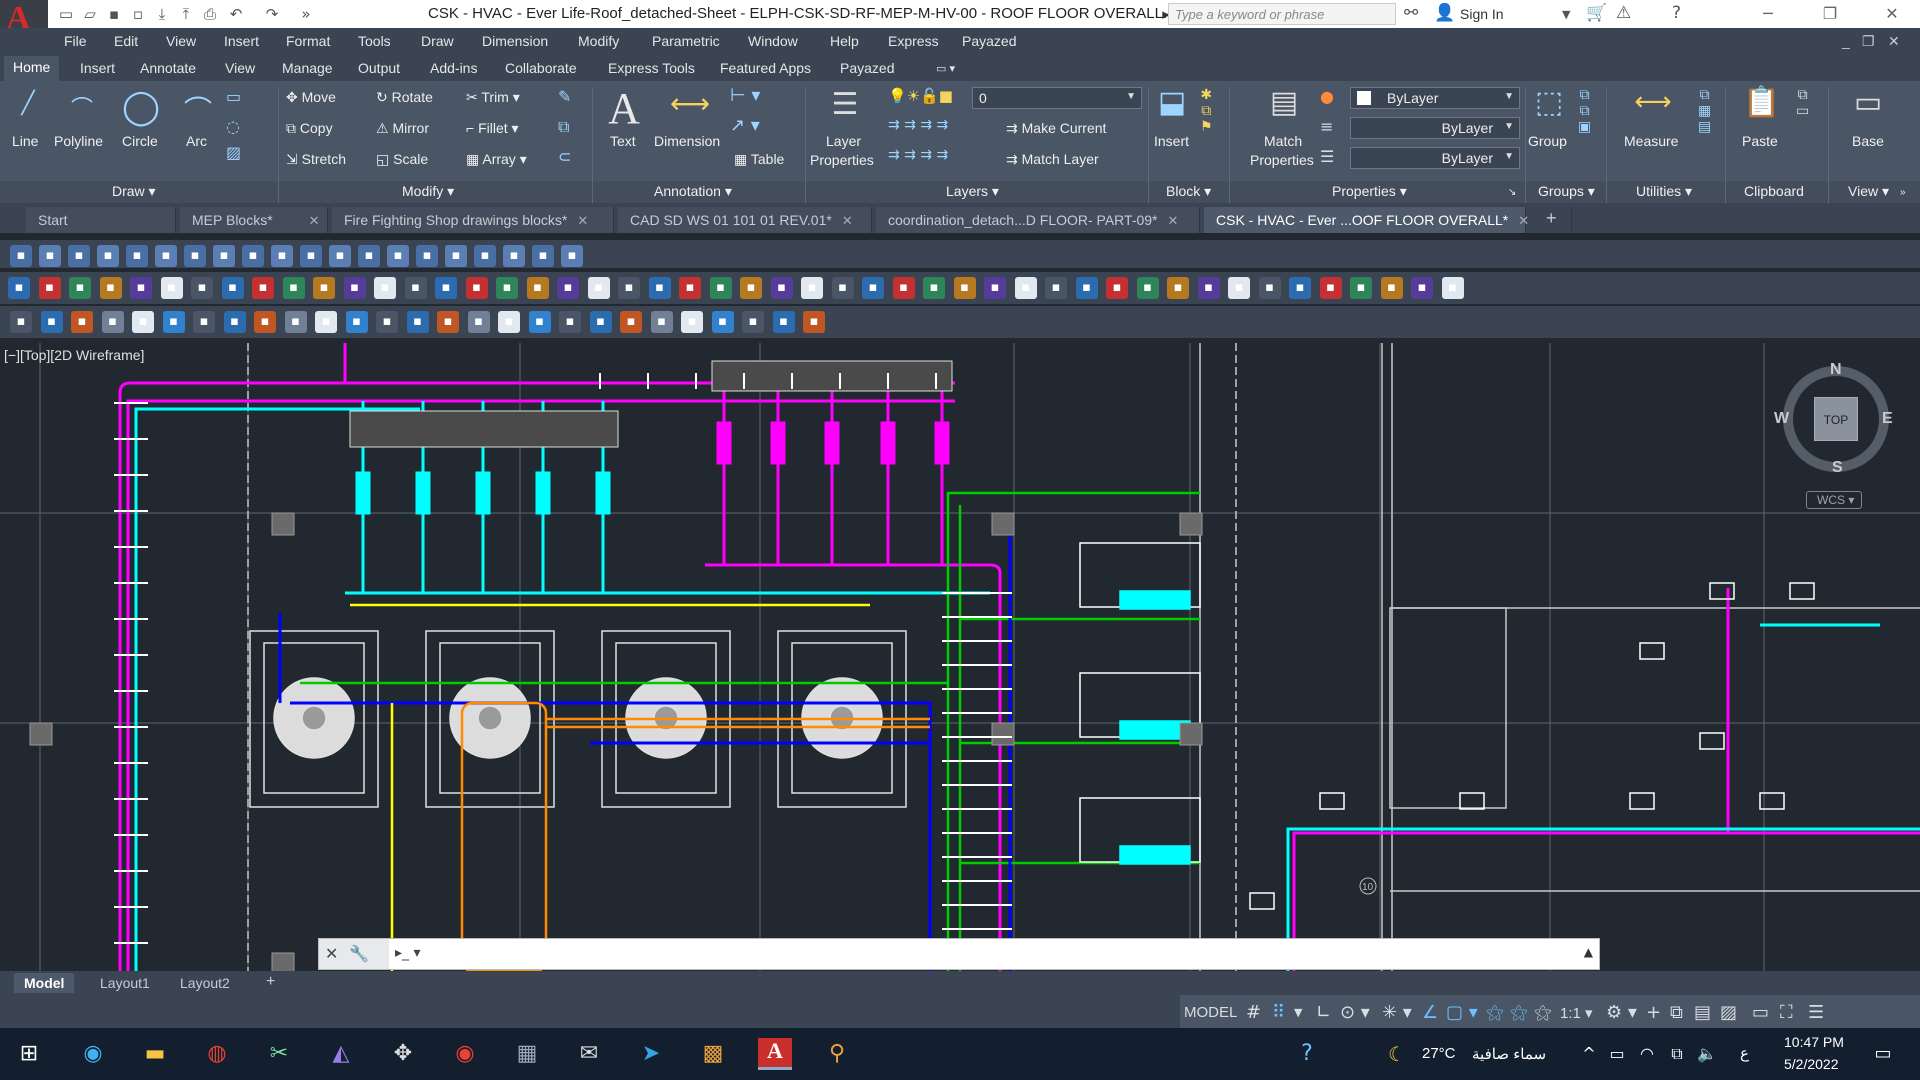 This screenshot has height=1080, width=1920. I want to click on base-view-icon: ▭, so click(1868, 102).